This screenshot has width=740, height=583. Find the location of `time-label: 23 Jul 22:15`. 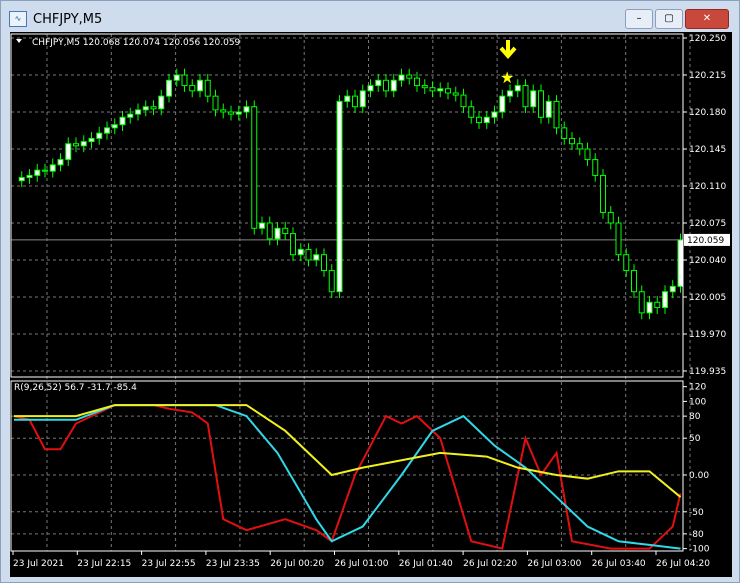

time-label: 23 Jul 22:15 is located at coordinates (104, 564).